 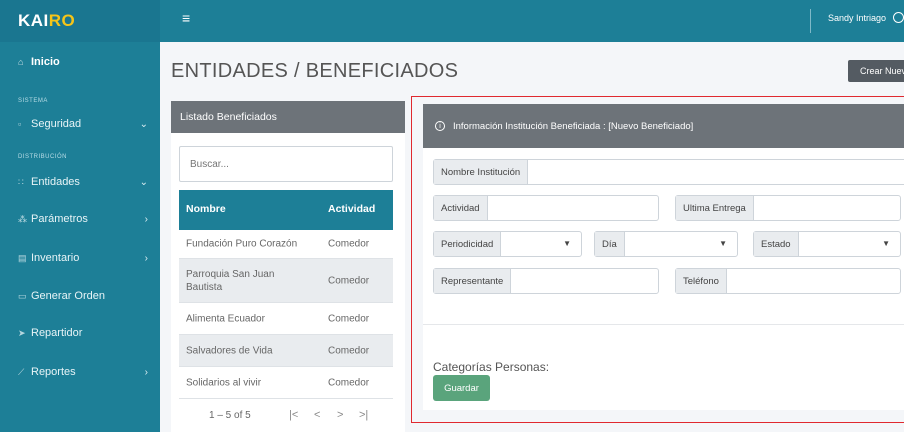 I want to click on table-row: Parroquia San Juan Bautista Comedor, so click(x=286, y=281).